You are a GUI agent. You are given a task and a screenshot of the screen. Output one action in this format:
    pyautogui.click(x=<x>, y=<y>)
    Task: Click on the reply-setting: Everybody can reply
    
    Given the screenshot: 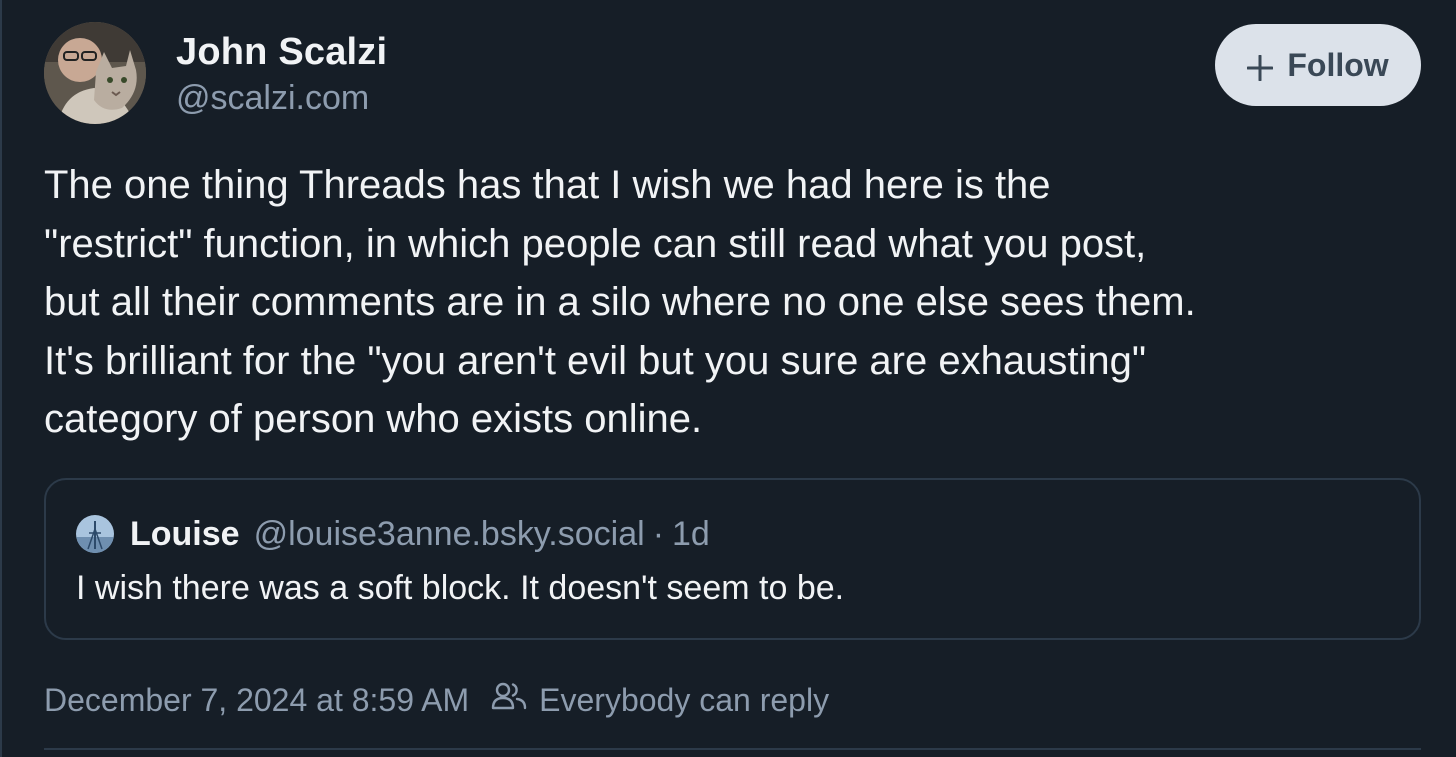 What is the action you would take?
    pyautogui.click(x=660, y=700)
    